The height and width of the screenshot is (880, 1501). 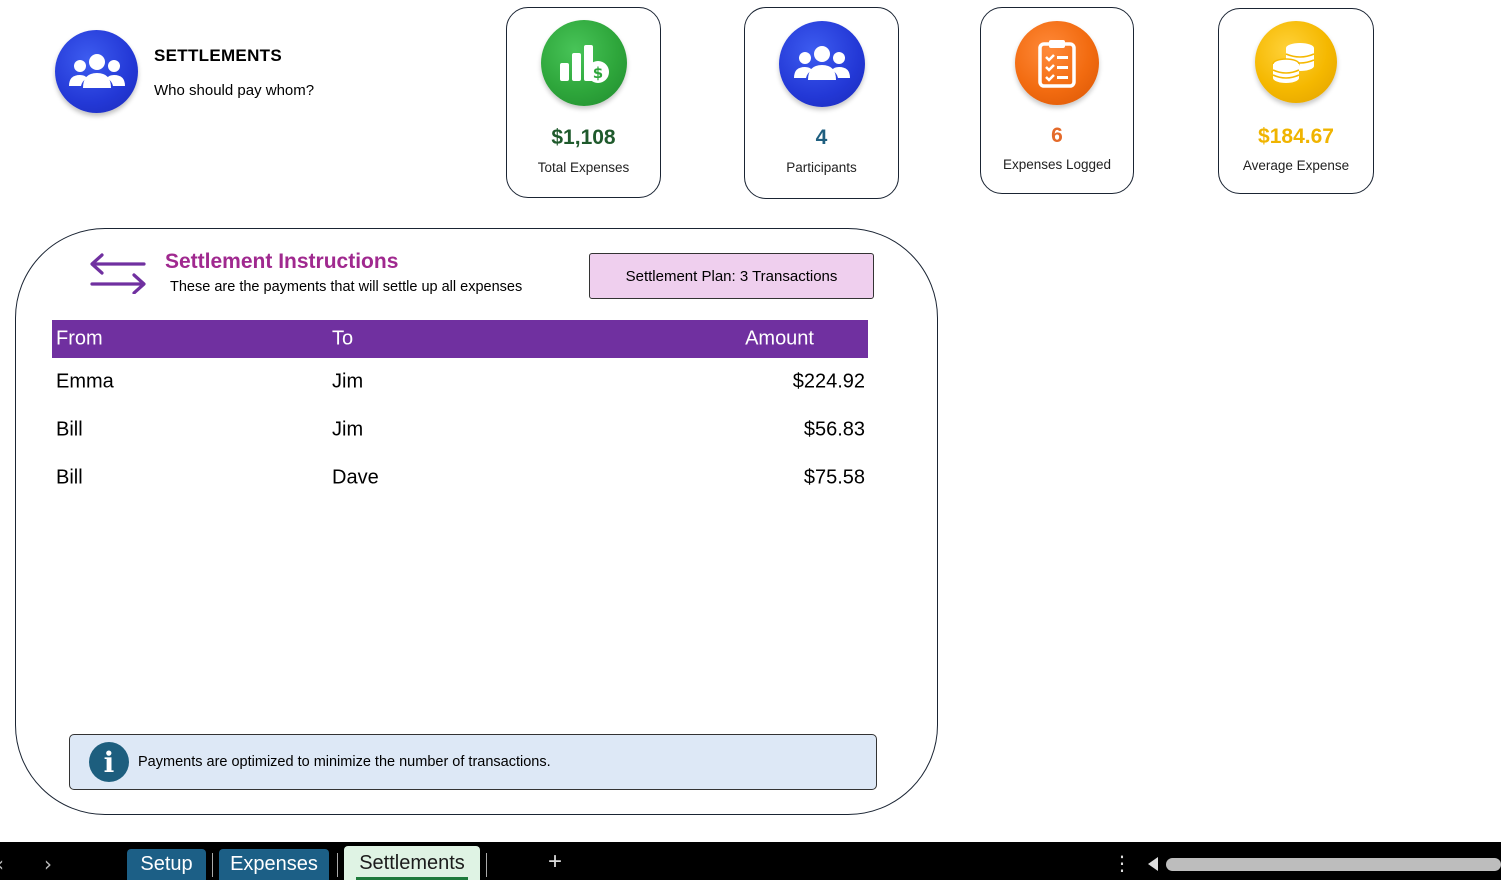 What do you see at coordinates (234, 90) in the screenshot?
I see `page-subtitle: Who should pay whom?` at bounding box center [234, 90].